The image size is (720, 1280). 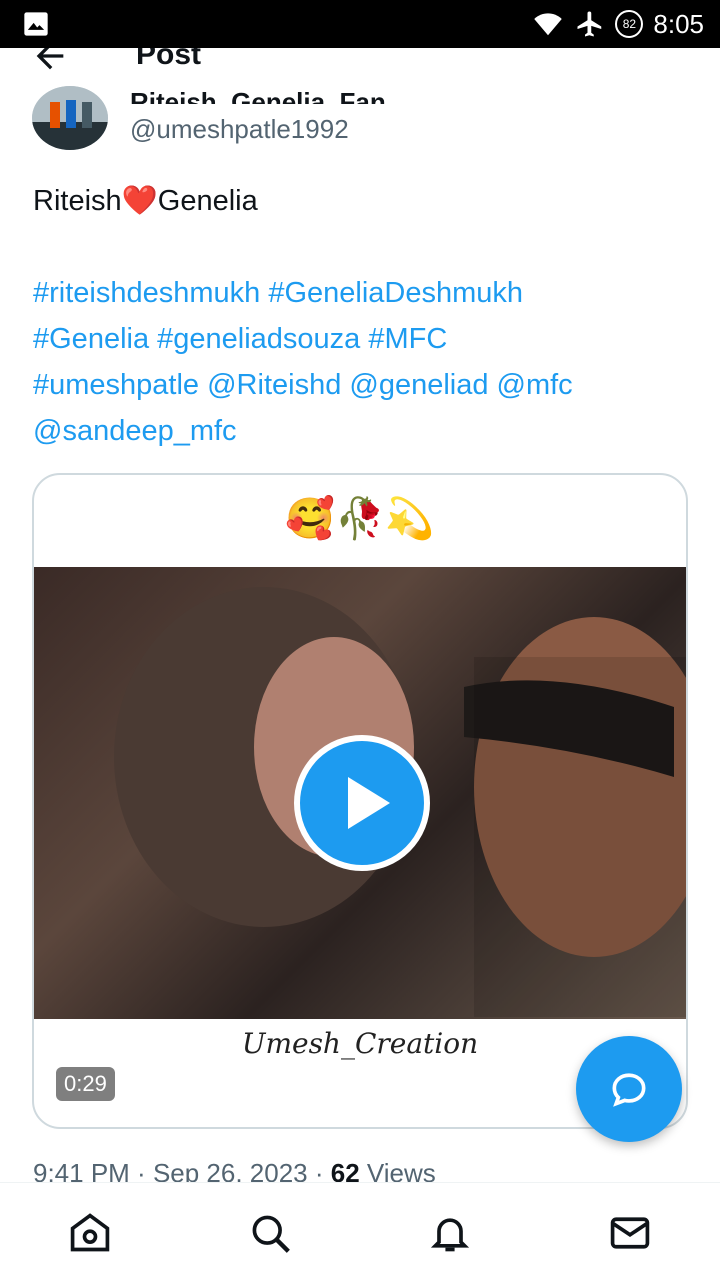 I want to click on home-icon, so click(x=90, y=1233).